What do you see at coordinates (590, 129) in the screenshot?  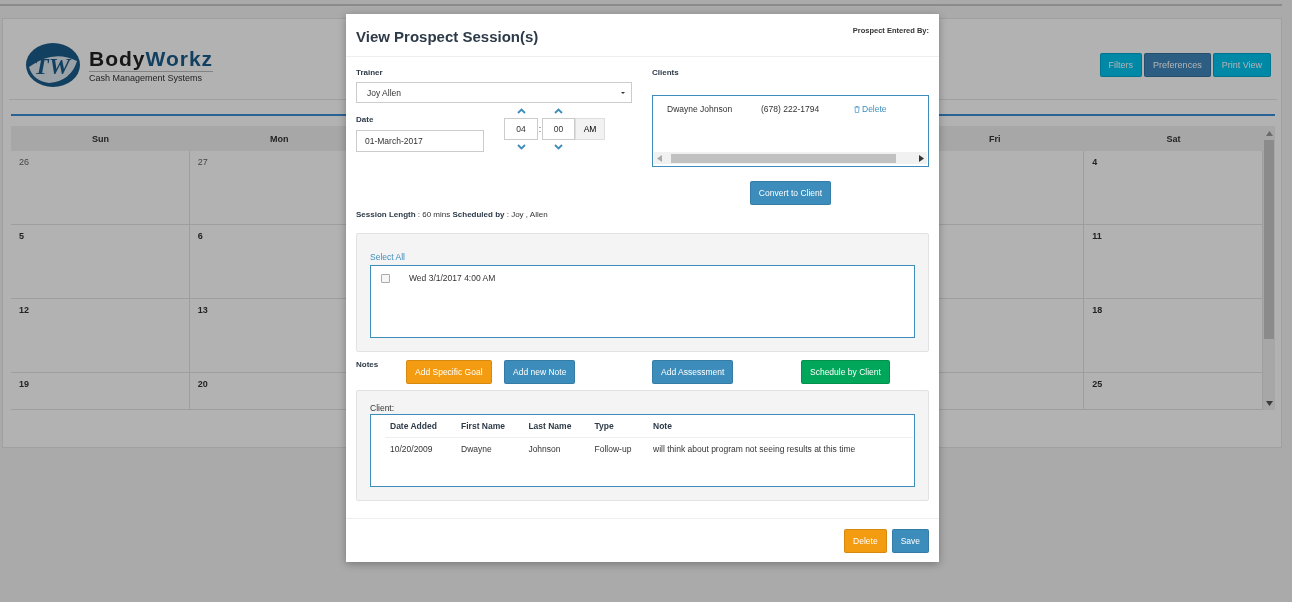 I see `meridiem-toggle: AM` at bounding box center [590, 129].